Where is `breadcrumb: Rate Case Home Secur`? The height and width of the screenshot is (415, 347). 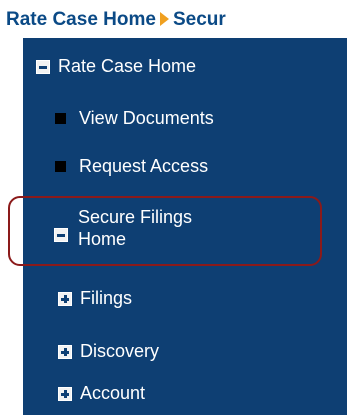 breadcrumb: Rate Case Home Secur is located at coordinates (116, 20).